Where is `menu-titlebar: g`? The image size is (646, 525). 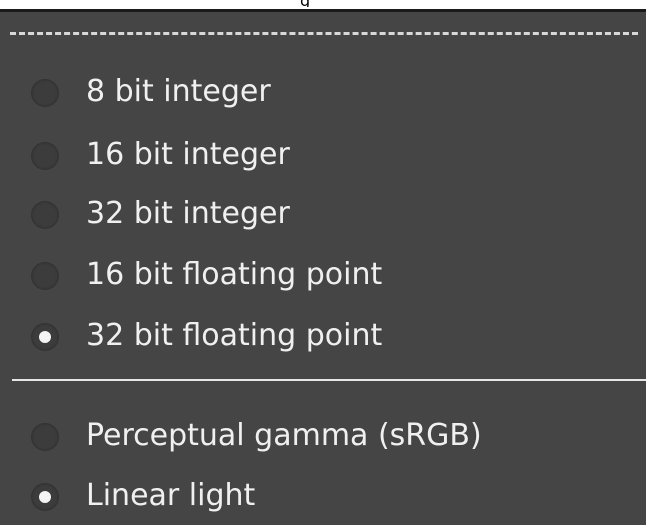 menu-titlebar: g is located at coordinates (323, 6).